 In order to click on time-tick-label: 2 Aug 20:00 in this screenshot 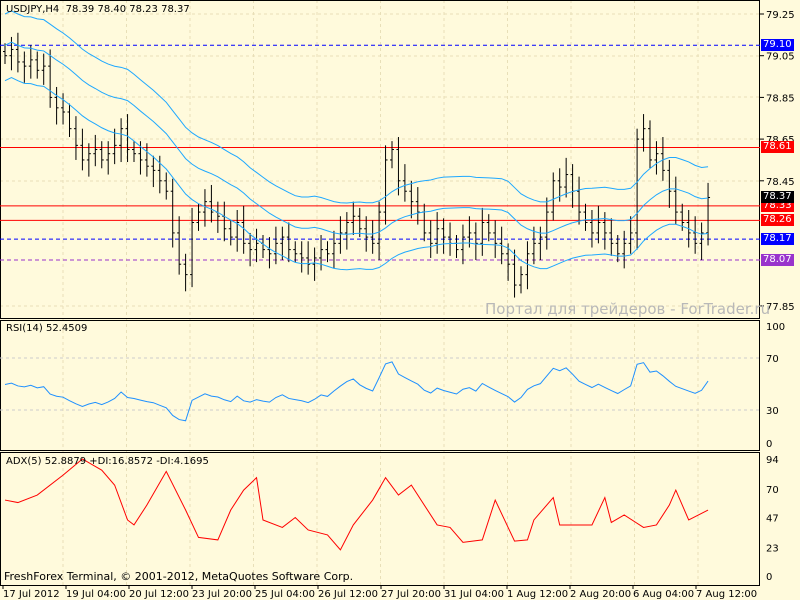, I will do `click(600, 594)`.